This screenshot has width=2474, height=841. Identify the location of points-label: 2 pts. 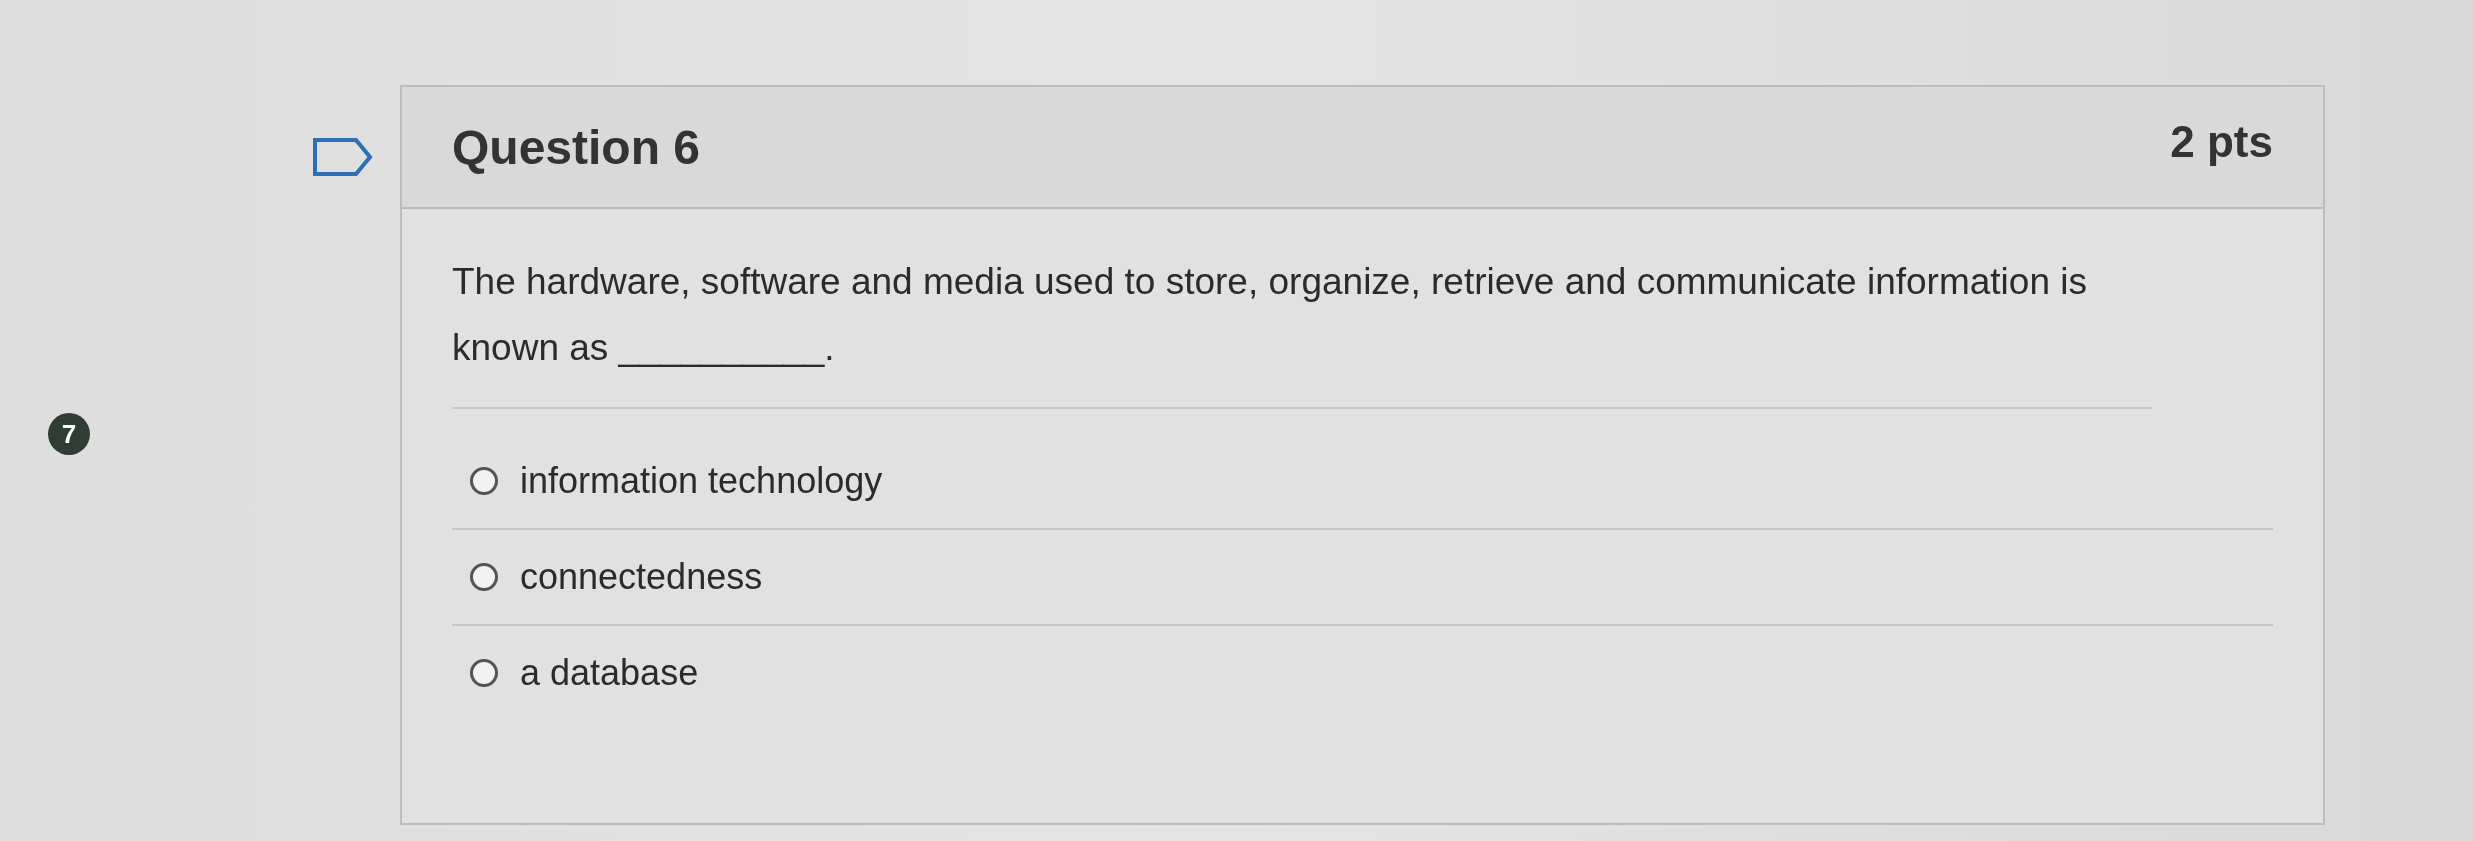
(2221, 142).